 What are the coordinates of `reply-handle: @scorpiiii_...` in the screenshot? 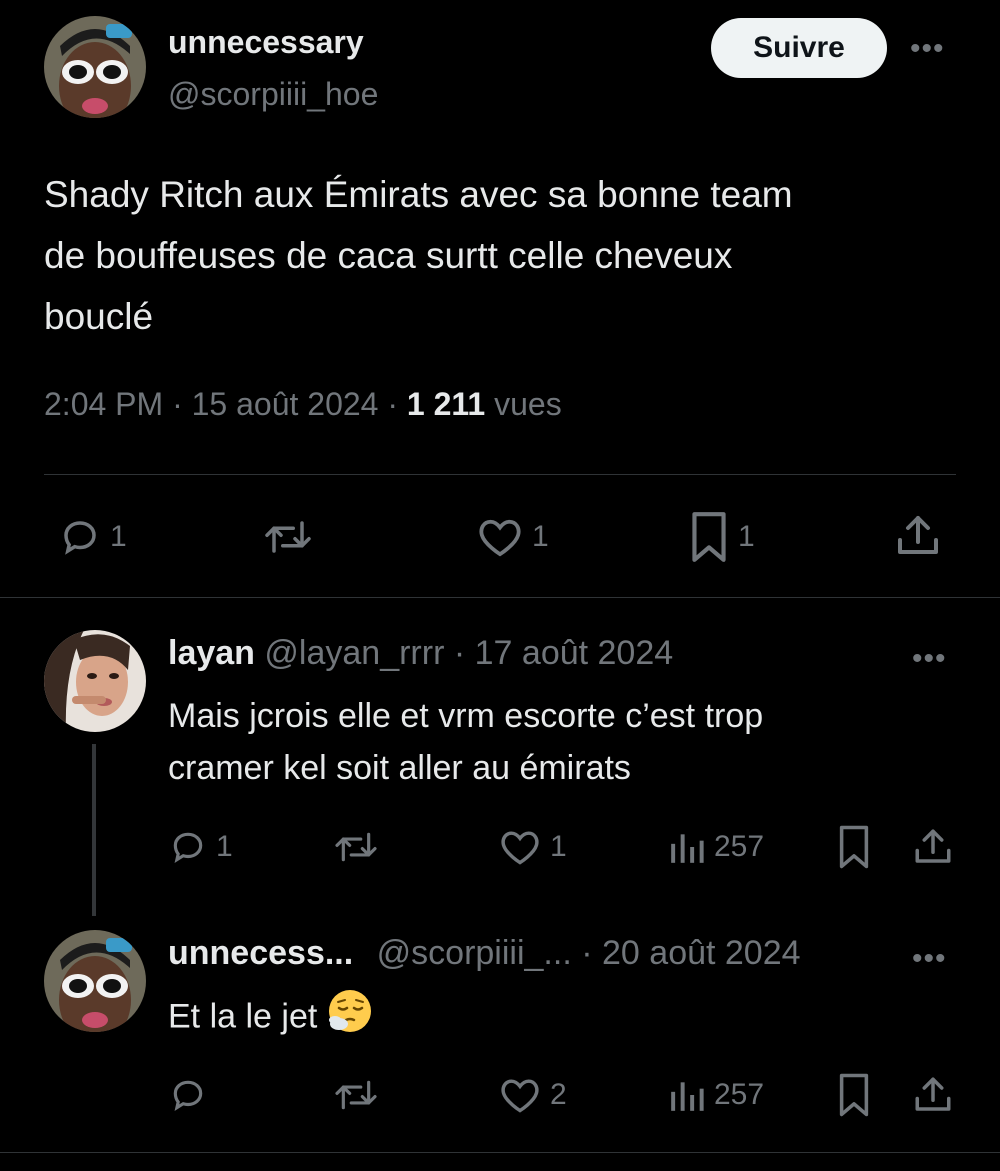 It's located at (474, 953).